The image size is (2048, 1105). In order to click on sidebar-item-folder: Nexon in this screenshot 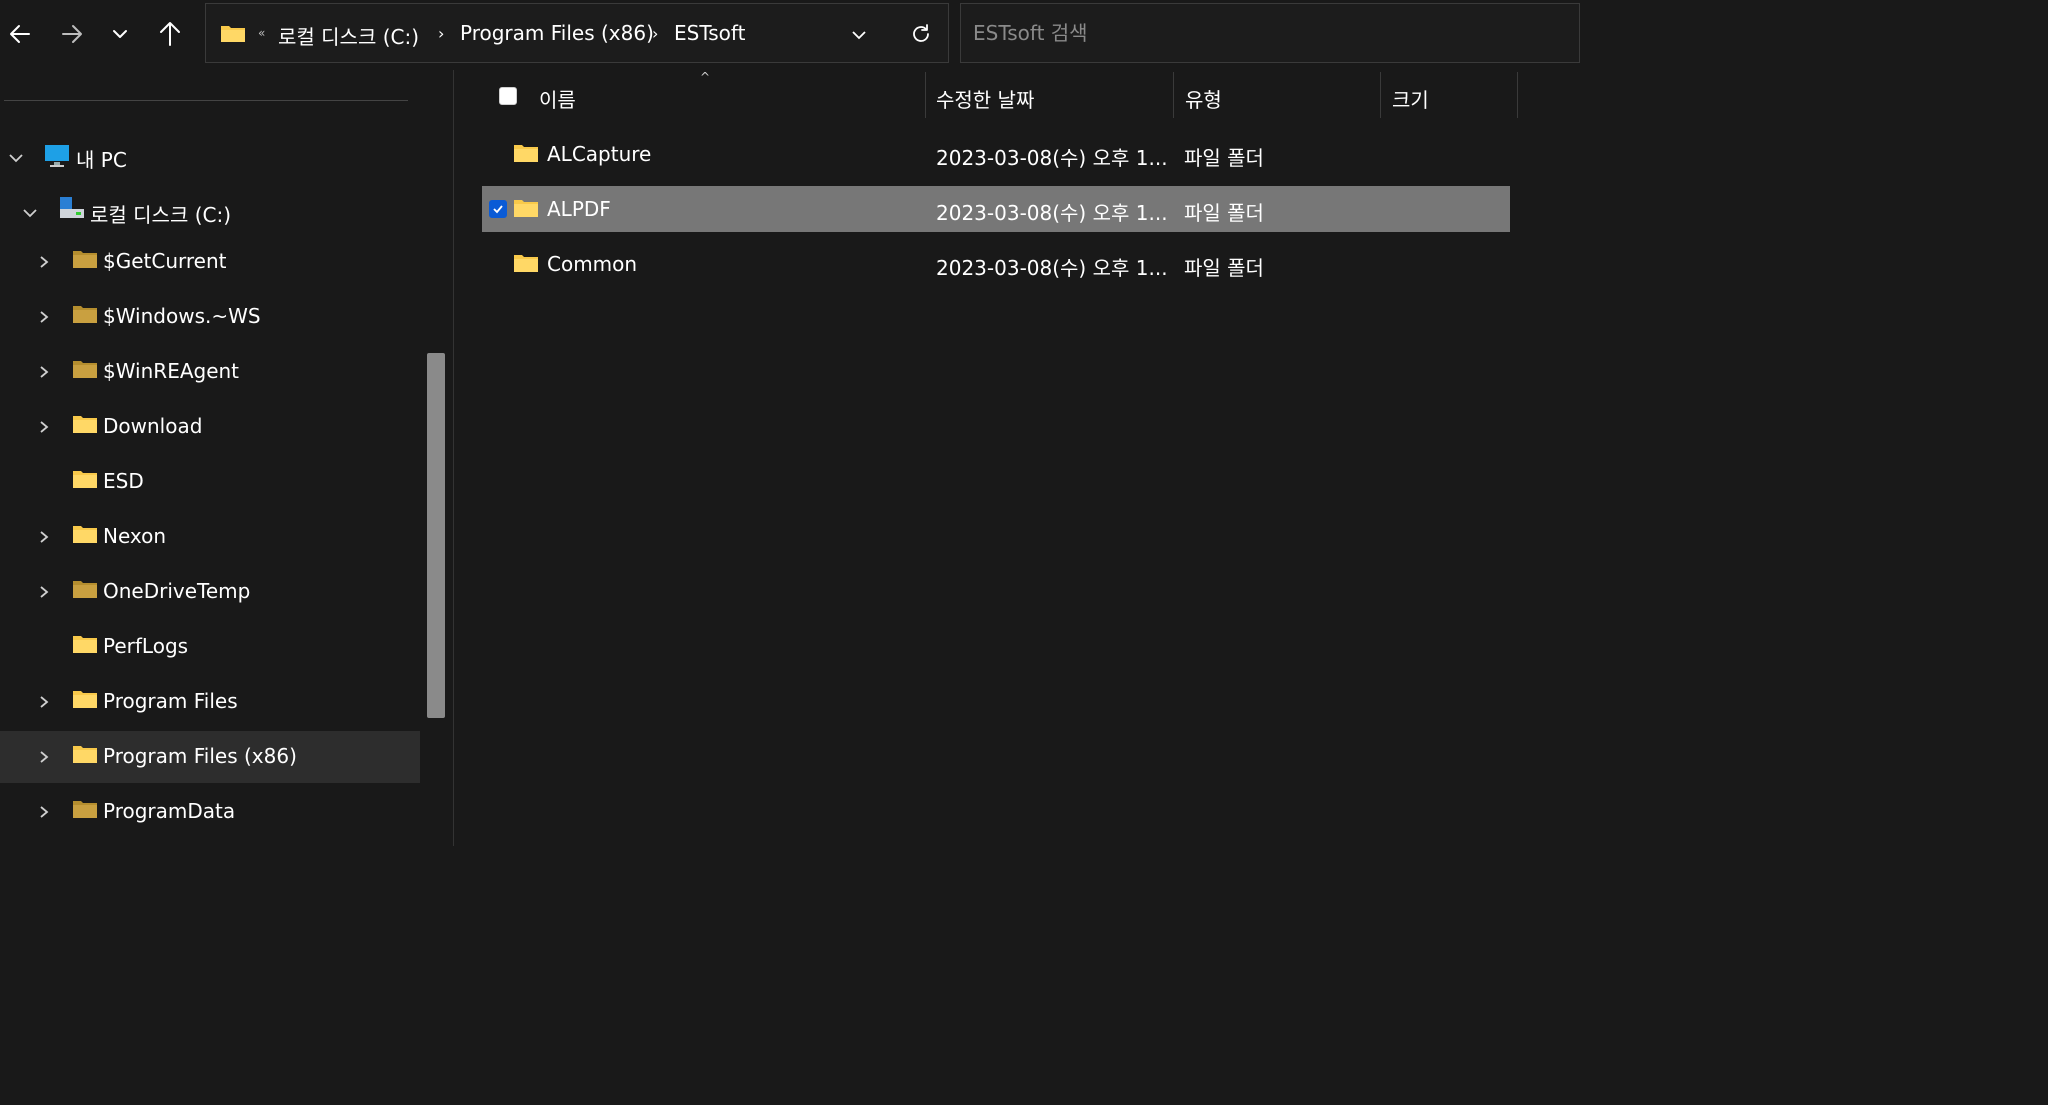, I will do `click(210, 537)`.